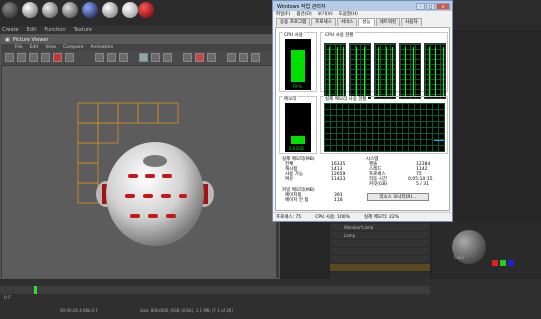 This screenshot has height=319, width=541. I want to click on viewer-menu-file: File, so click(19, 47).